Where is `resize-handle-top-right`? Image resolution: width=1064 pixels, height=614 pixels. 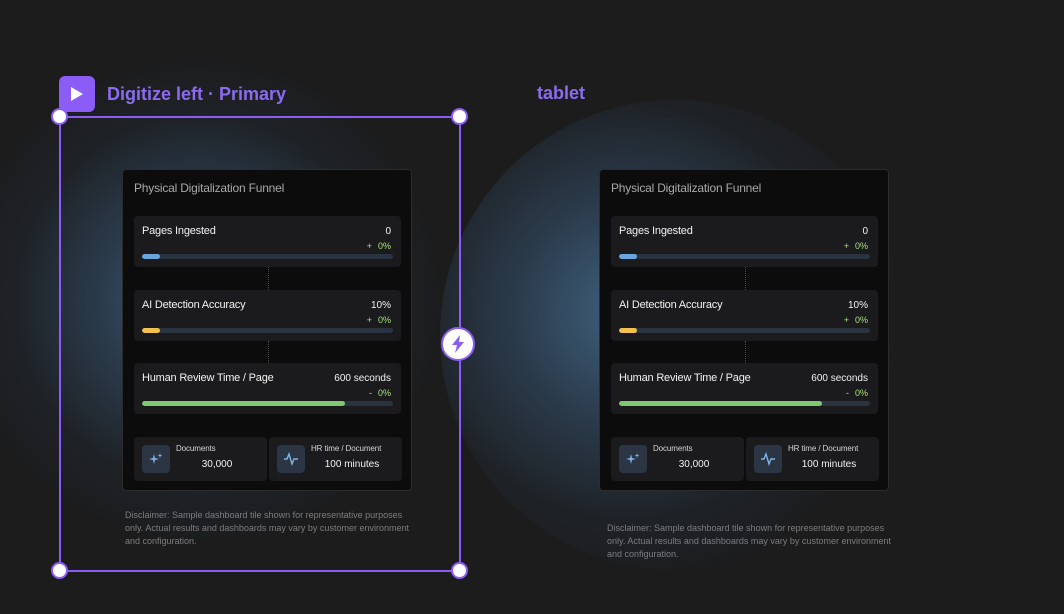
resize-handle-top-right is located at coordinates (459, 116).